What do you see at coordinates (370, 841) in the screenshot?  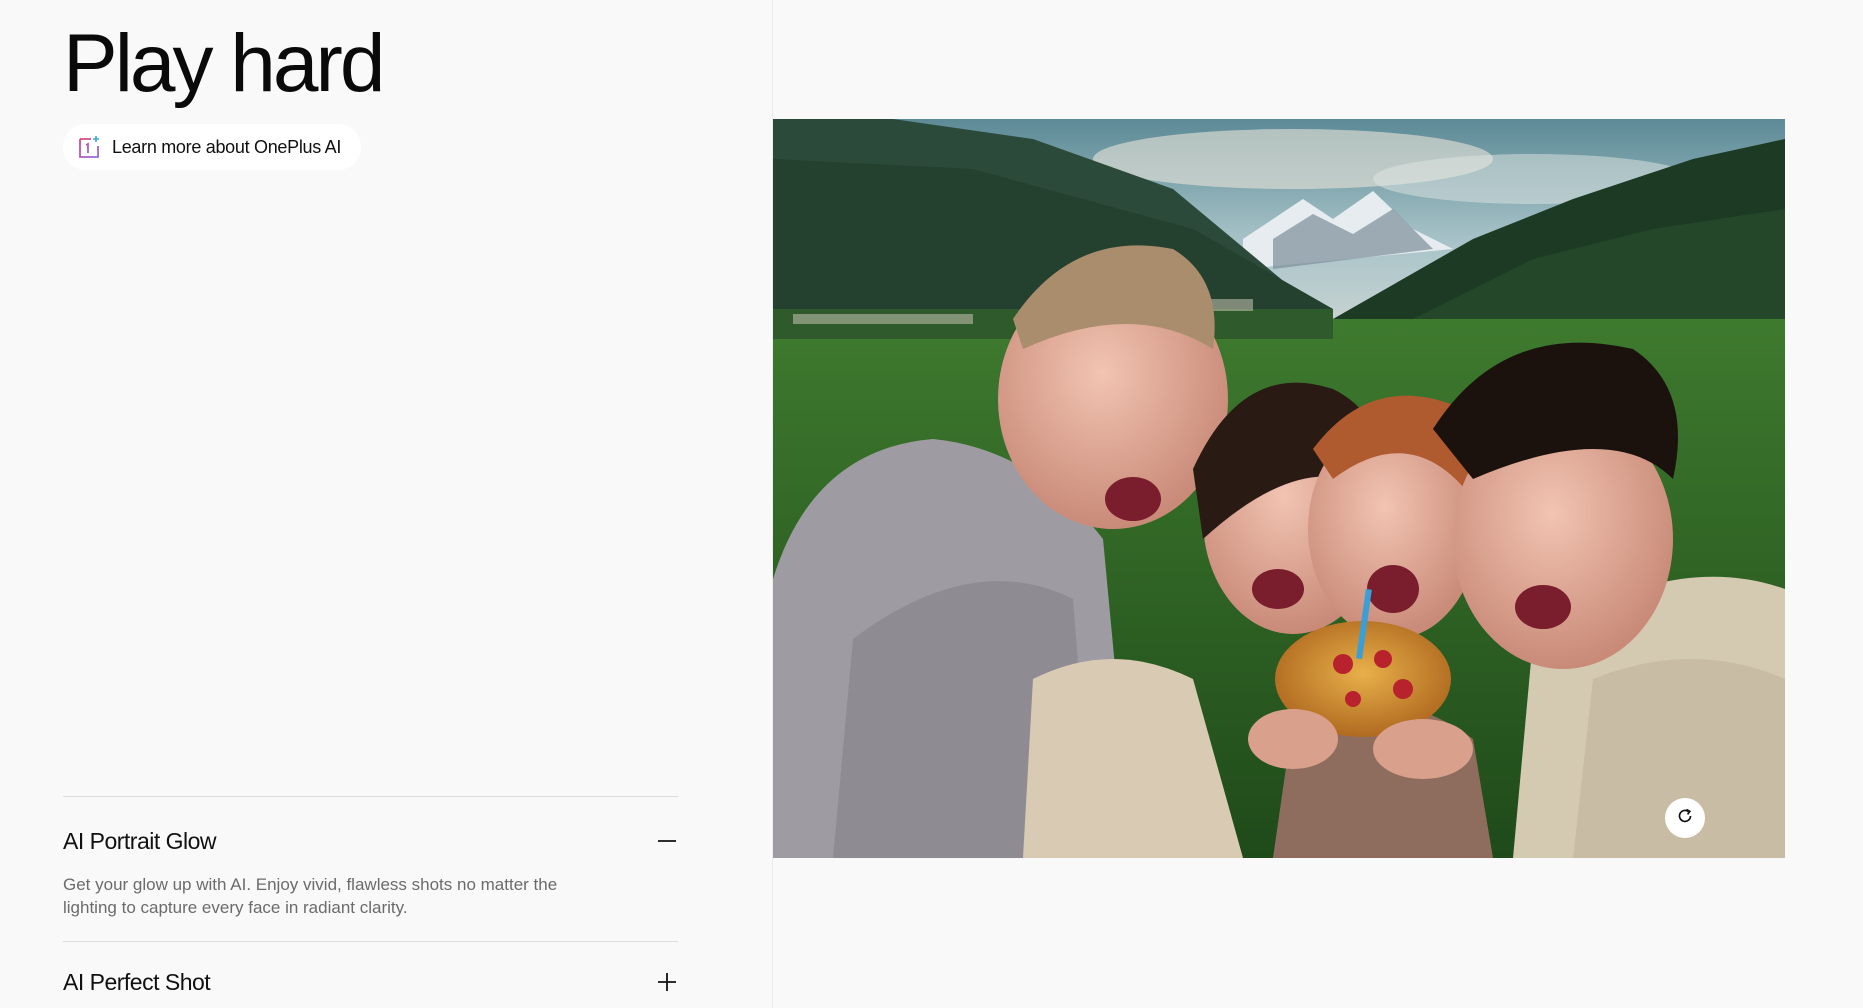 I see `accordion-header-ai-portrait-glow: AI Portrait Glow` at bounding box center [370, 841].